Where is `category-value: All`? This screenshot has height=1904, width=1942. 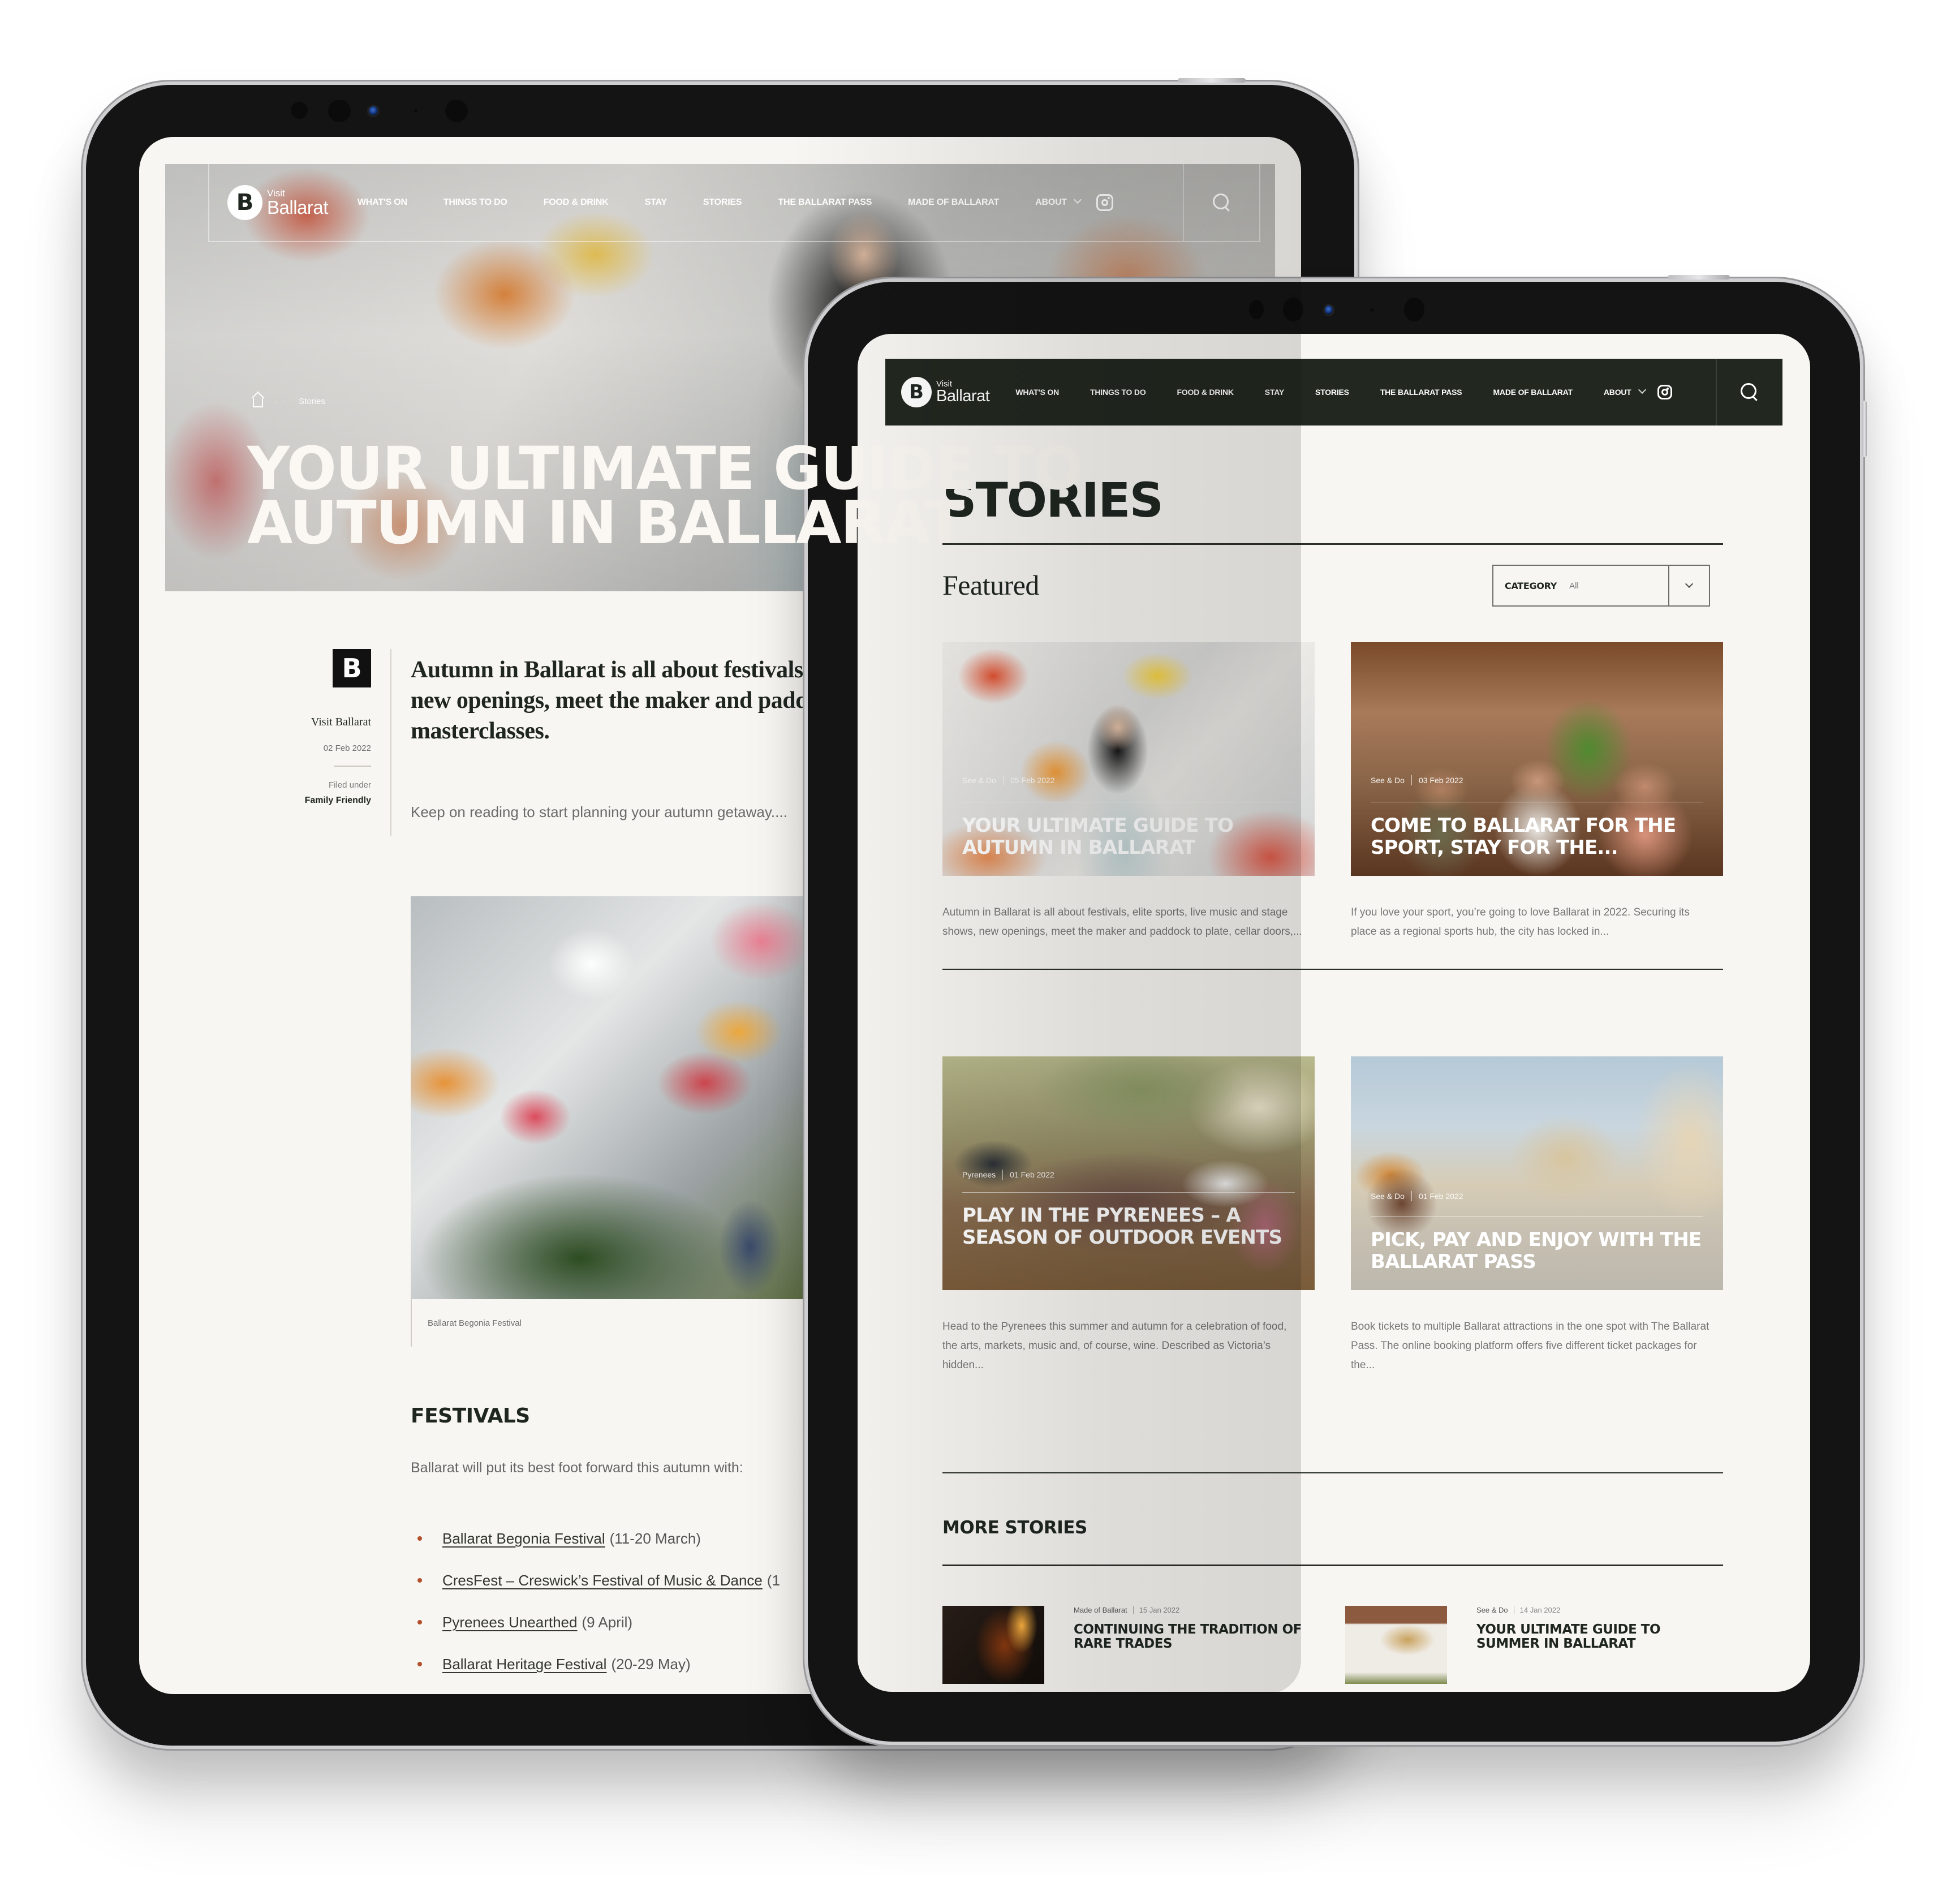
category-value: All is located at coordinates (1574, 586).